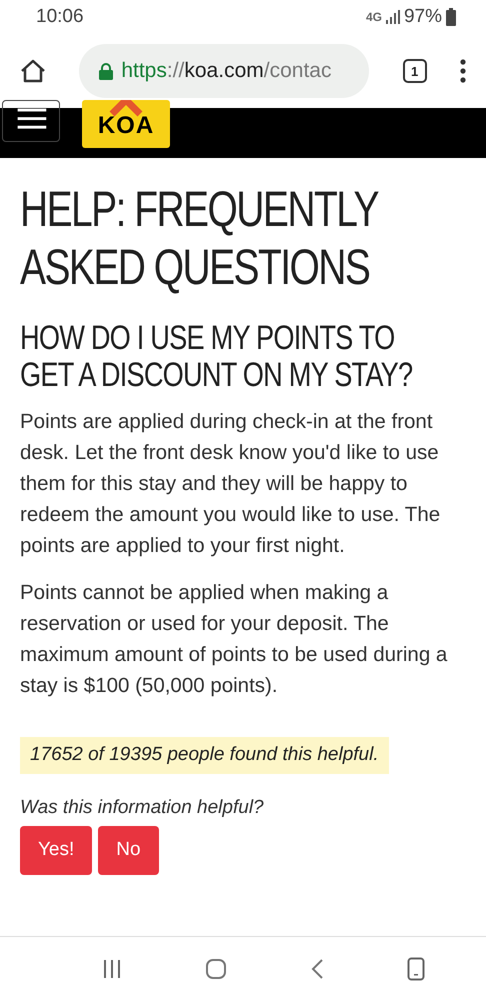  Describe the element at coordinates (451, 17) in the screenshot. I see `battery-icon` at that location.